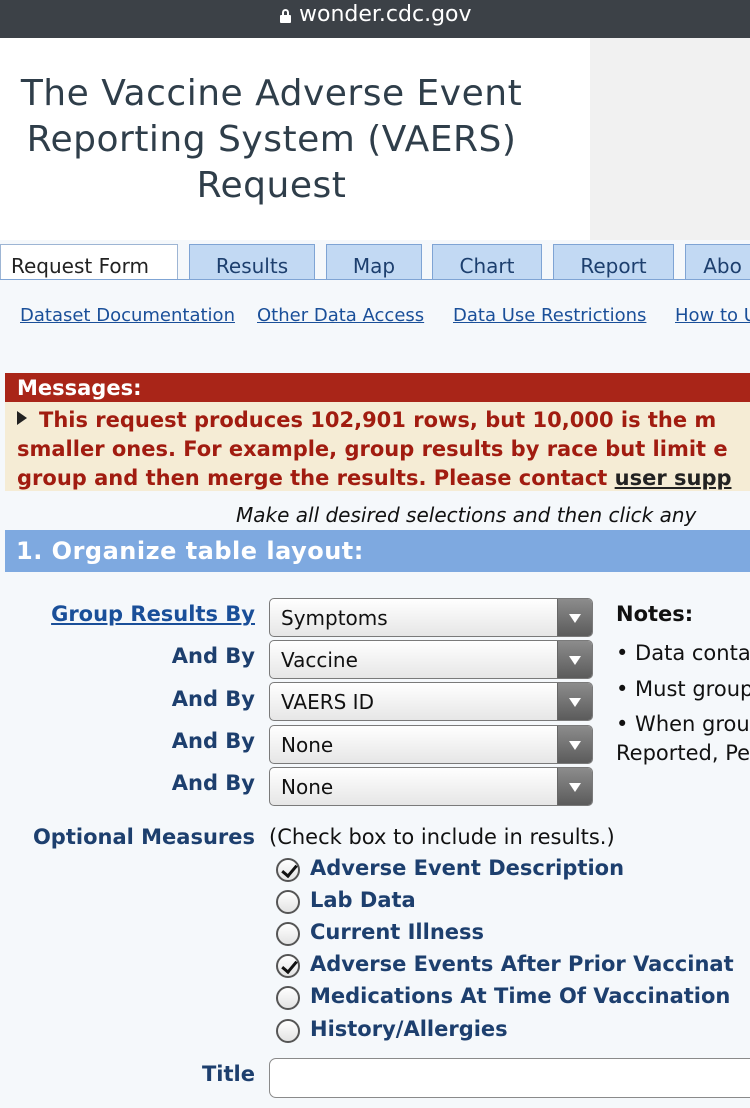 This screenshot has height=1108, width=750. What do you see at coordinates (613, 262) in the screenshot?
I see `tab-report: Report` at bounding box center [613, 262].